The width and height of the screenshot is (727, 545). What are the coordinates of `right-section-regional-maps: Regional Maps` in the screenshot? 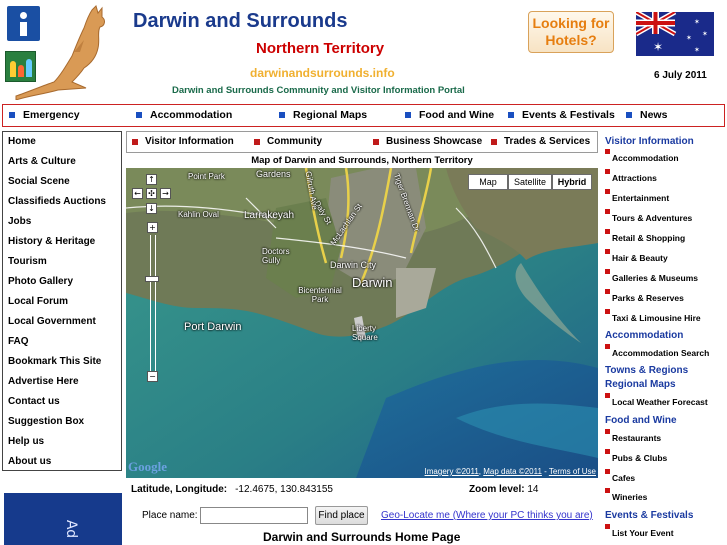 It's located at (640, 384).